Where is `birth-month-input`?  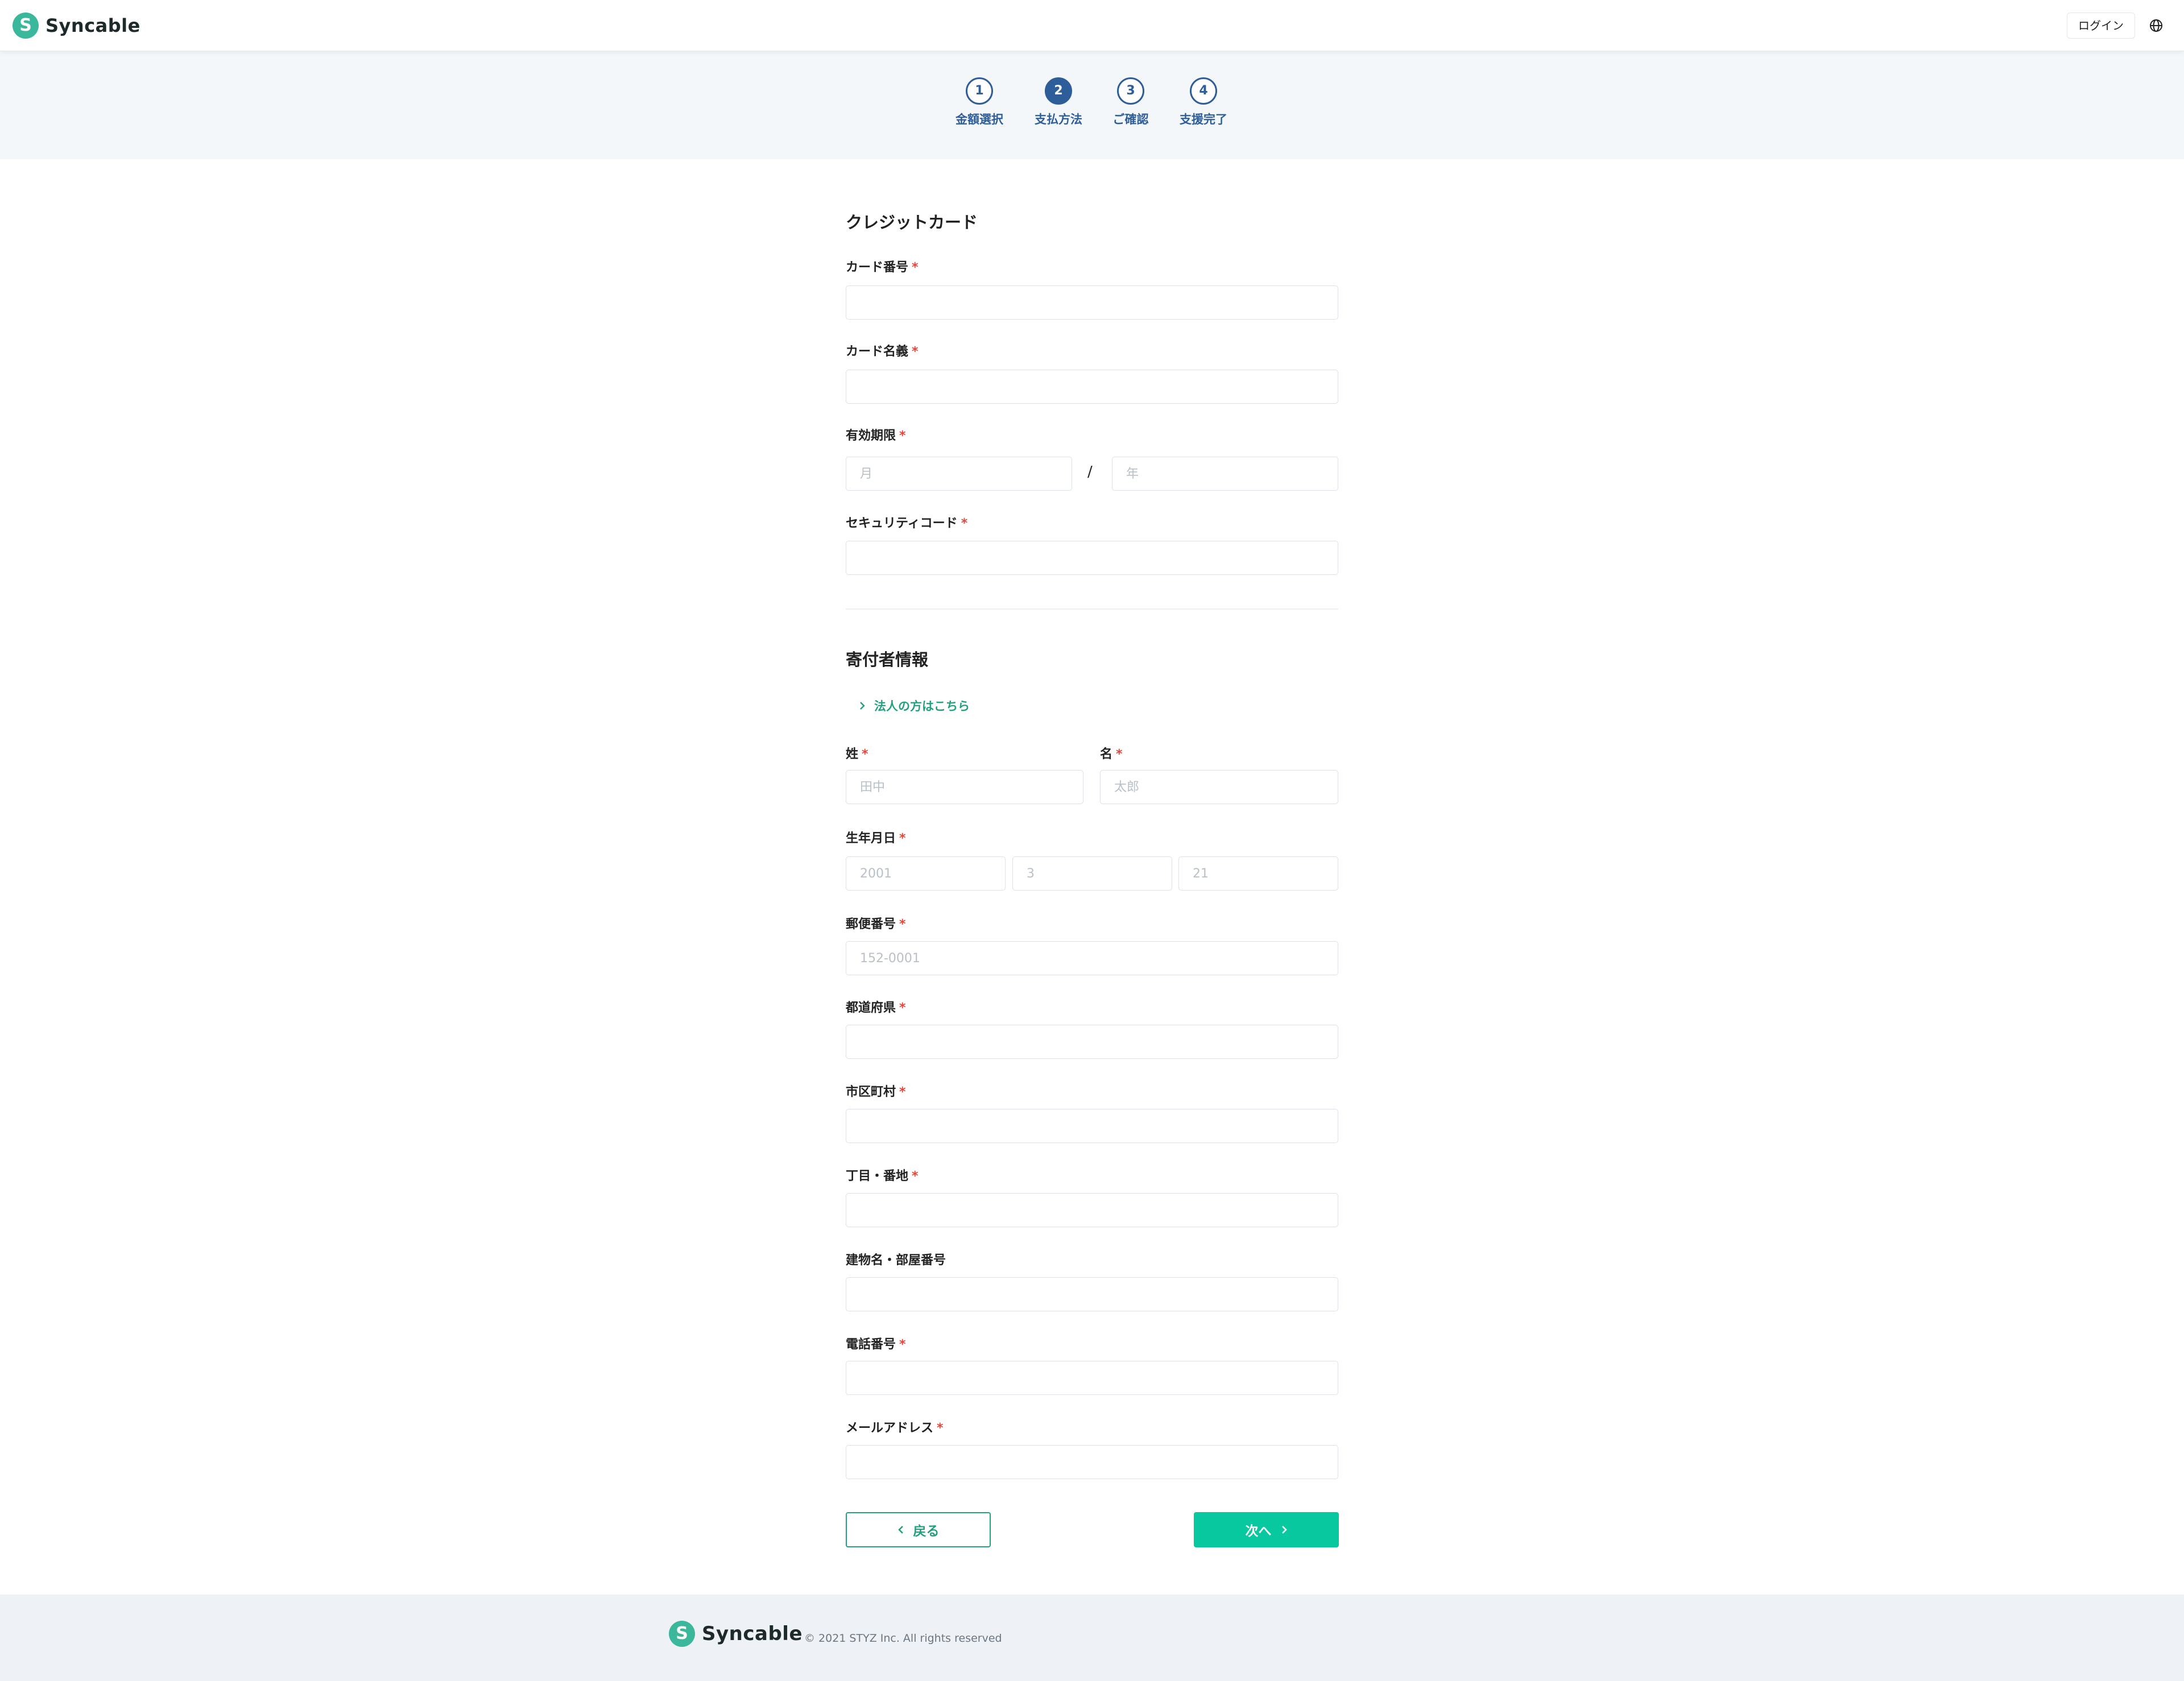 birth-month-input is located at coordinates (1092, 874).